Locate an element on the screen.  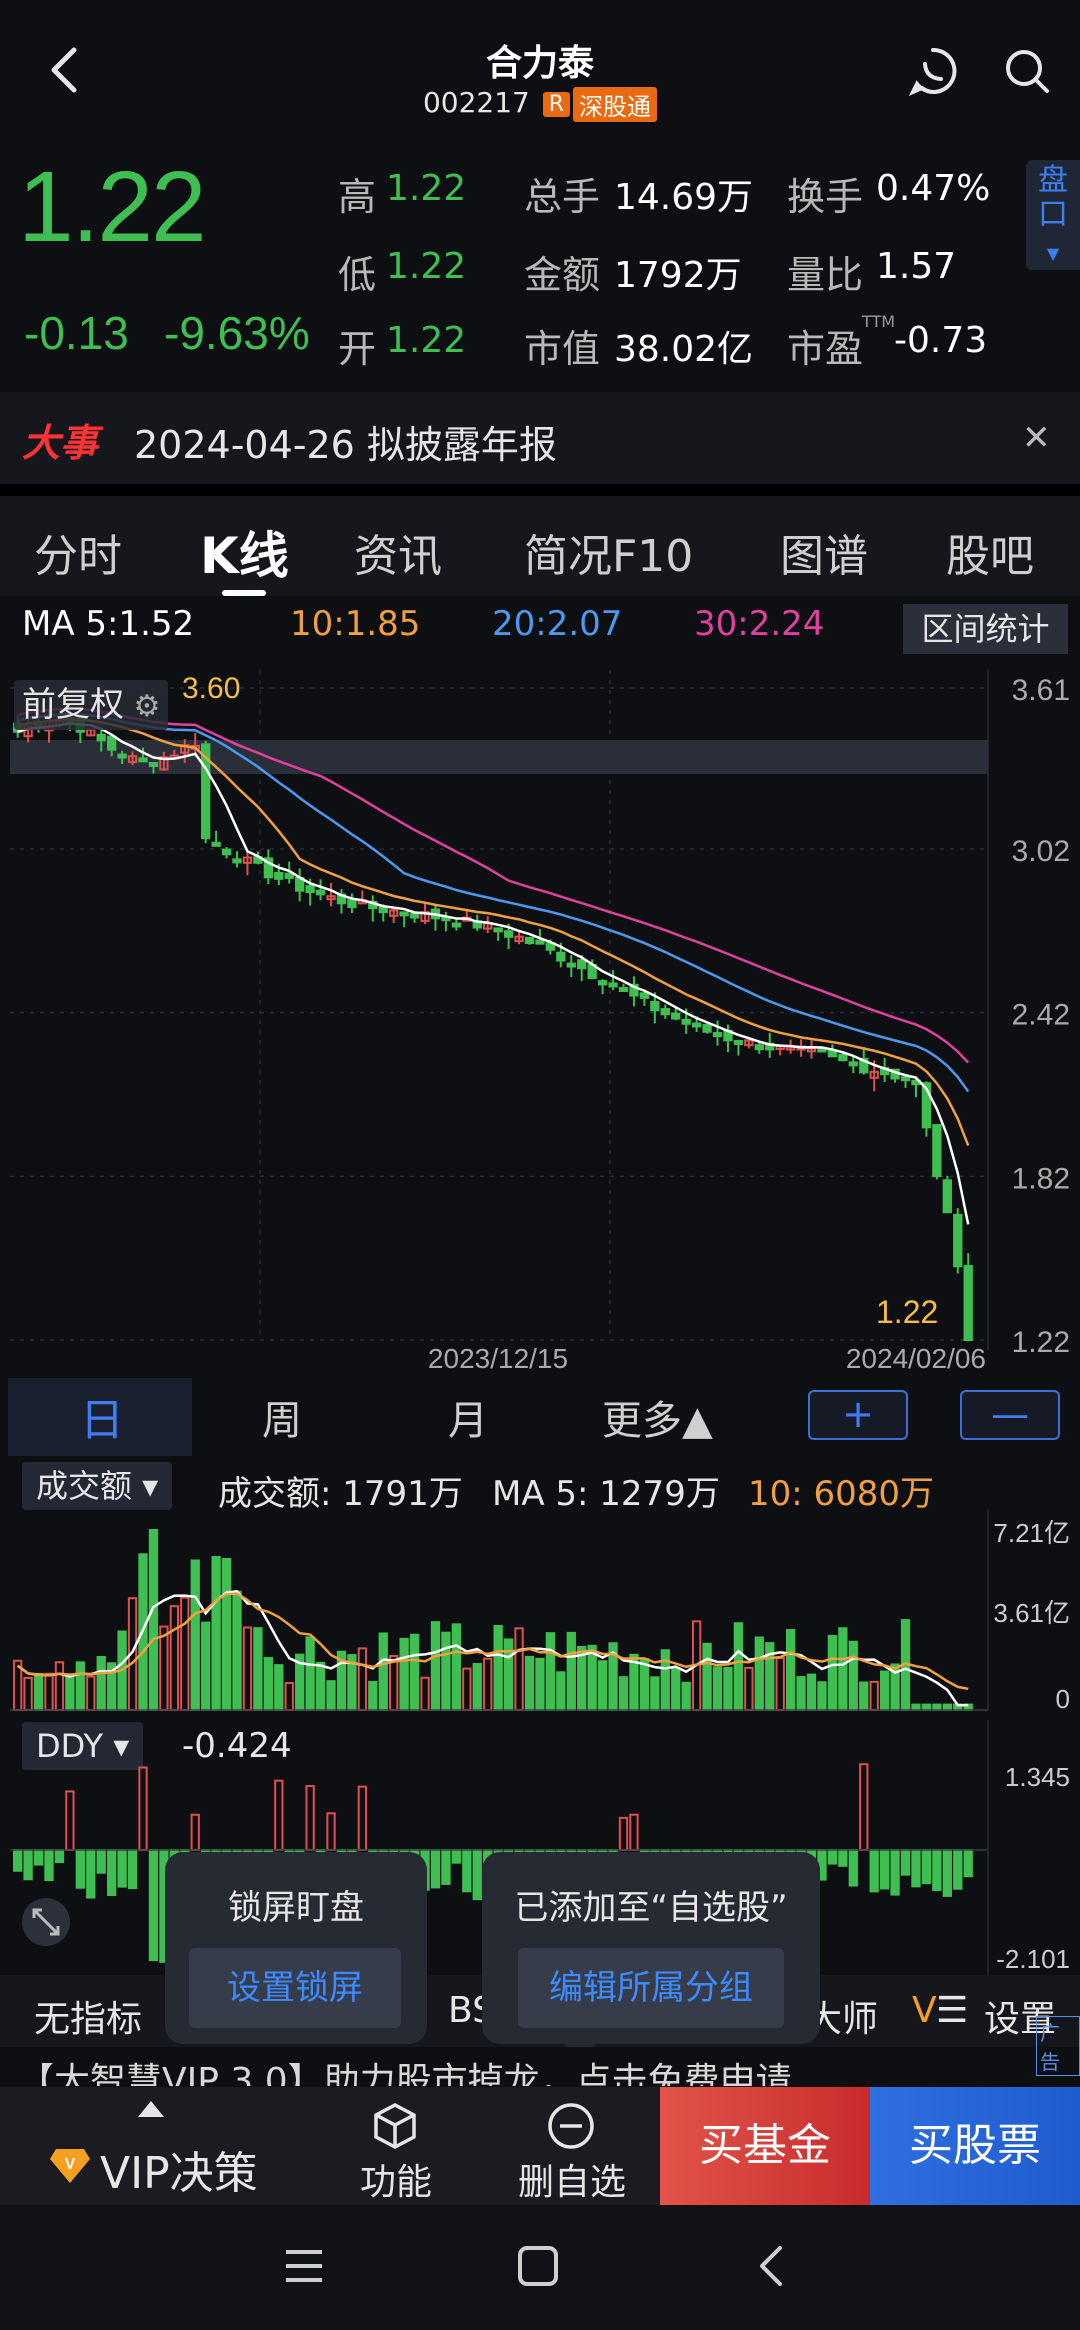
buy-stock-button: 买股票 is located at coordinates (975, 2146).